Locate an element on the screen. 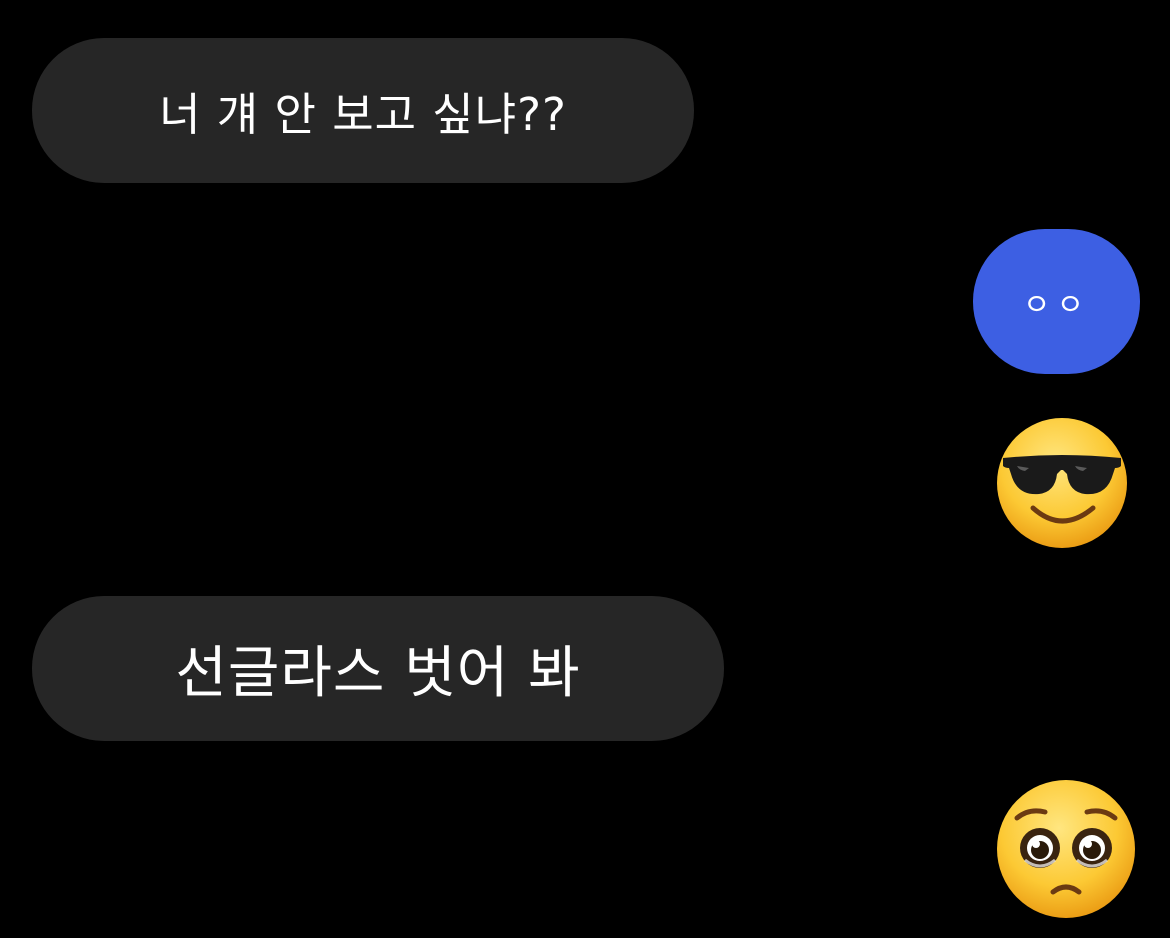 This screenshot has height=938, width=1170. message-text: 선글라스 벗어 봐 is located at coordinates (378, 673).